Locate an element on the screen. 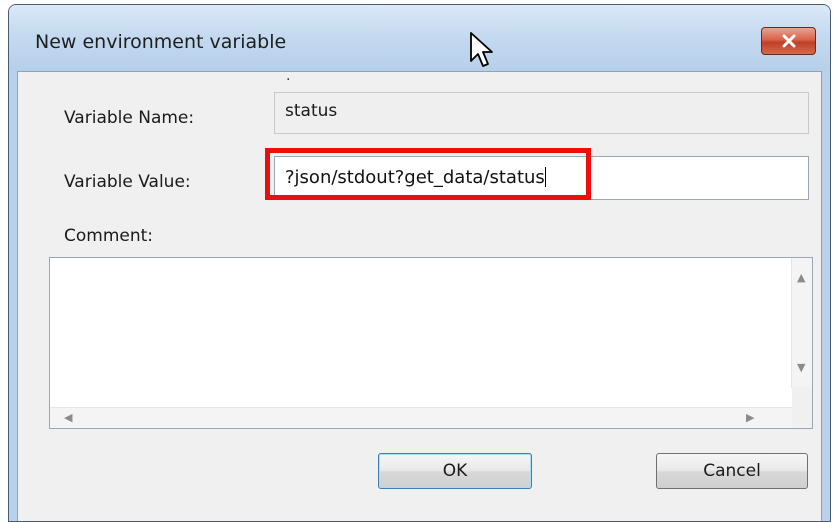 Image resolution: width=833 pixels, height=522 pixels. scroll-right-icon: ▶ is located at coordinates (750, 417).